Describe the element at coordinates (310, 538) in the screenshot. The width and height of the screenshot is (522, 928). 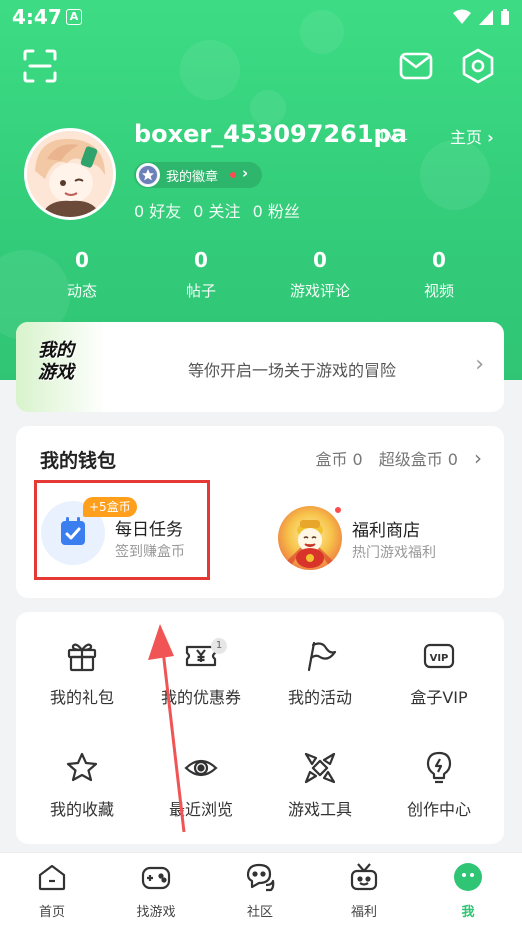
I see `welfare-shop-mascot-icon` at that location.